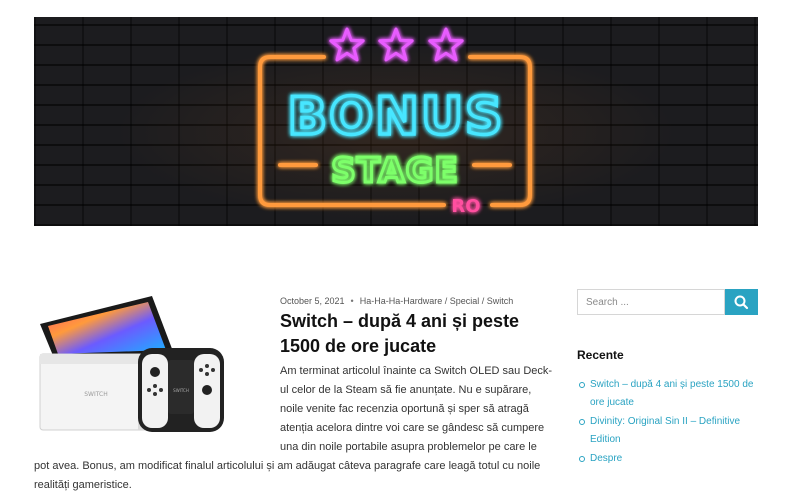 The height and width of the screenshot is (504, 800). I want to click on recent-widget-title: Recente, so click(600, 355).